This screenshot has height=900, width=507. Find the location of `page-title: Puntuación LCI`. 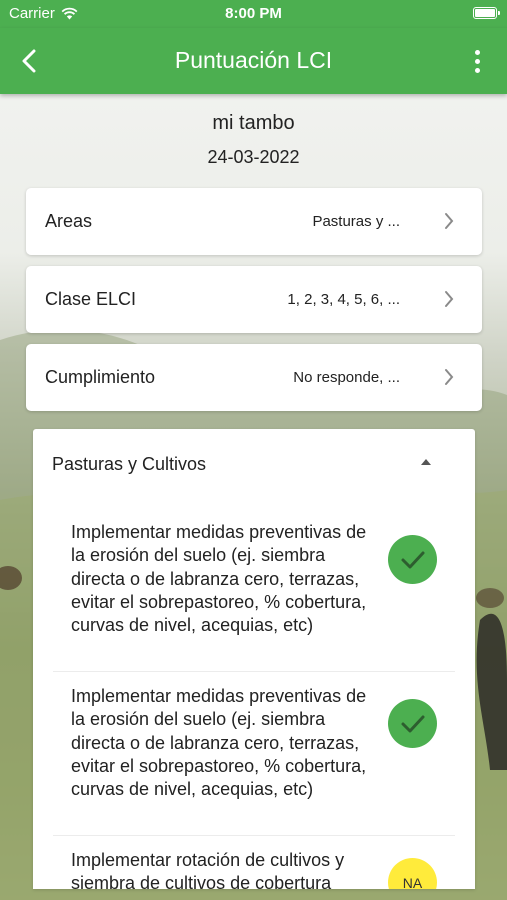

page-title: Puntuación LCI is located at coordinates (253, 60).